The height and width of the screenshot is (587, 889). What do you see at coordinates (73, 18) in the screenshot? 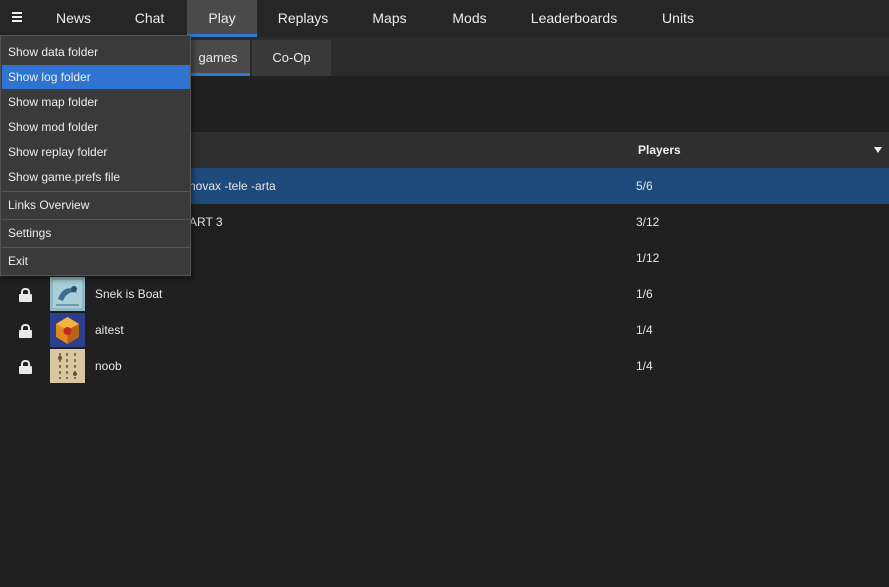
I see `tab-news: News` at bounding box center [73, 18].